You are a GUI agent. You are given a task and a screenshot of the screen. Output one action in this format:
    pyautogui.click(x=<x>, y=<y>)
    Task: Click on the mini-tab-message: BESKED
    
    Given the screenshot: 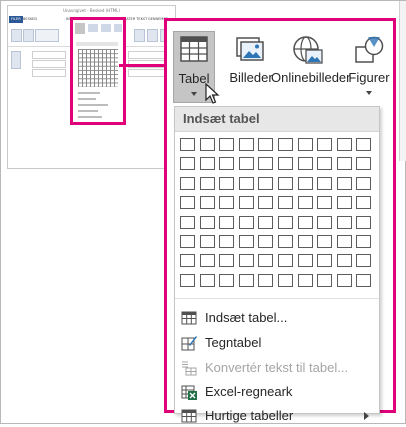 What is the action you would take?
    pyautogui.click(x=30, y=19)
    